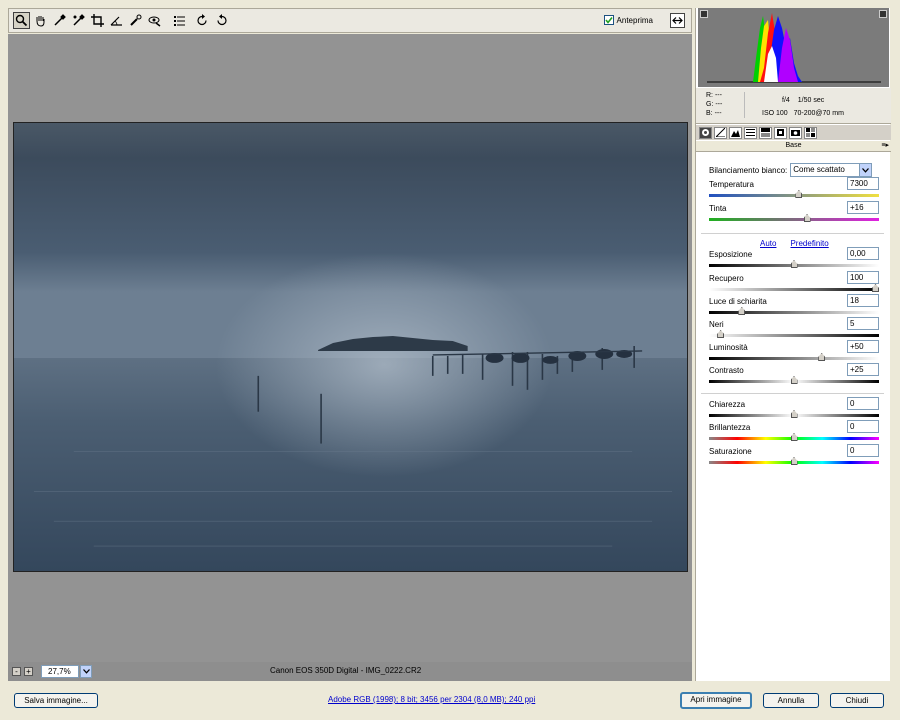 This screenshot has height=720, width=900. What do you see at coordinates (718, 95) in the screenshot?
I see `r-value: ---` at bounding box center [718, 95].